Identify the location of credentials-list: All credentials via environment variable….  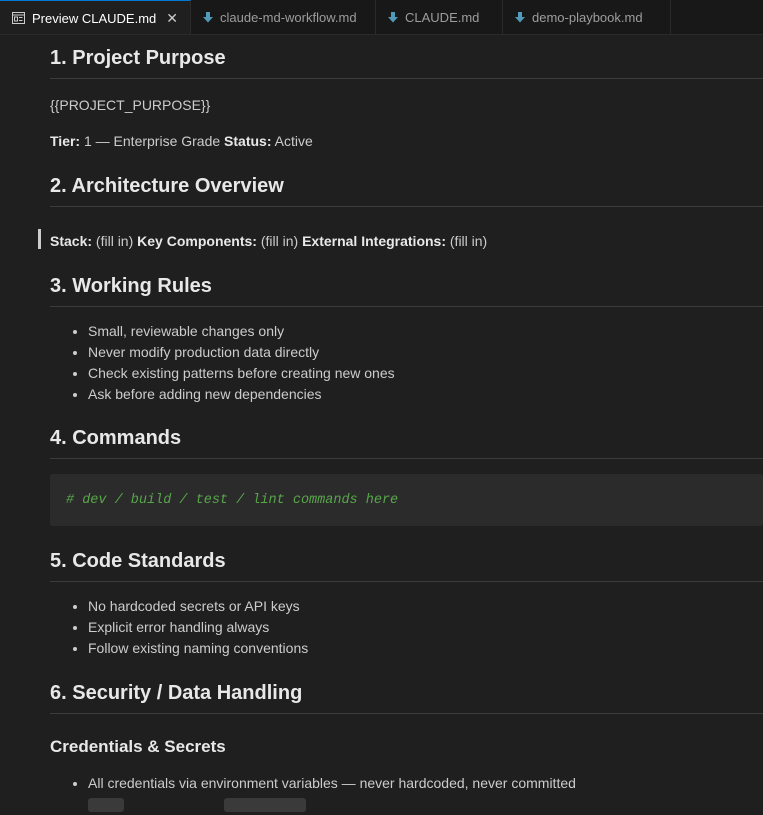
(406, 794).